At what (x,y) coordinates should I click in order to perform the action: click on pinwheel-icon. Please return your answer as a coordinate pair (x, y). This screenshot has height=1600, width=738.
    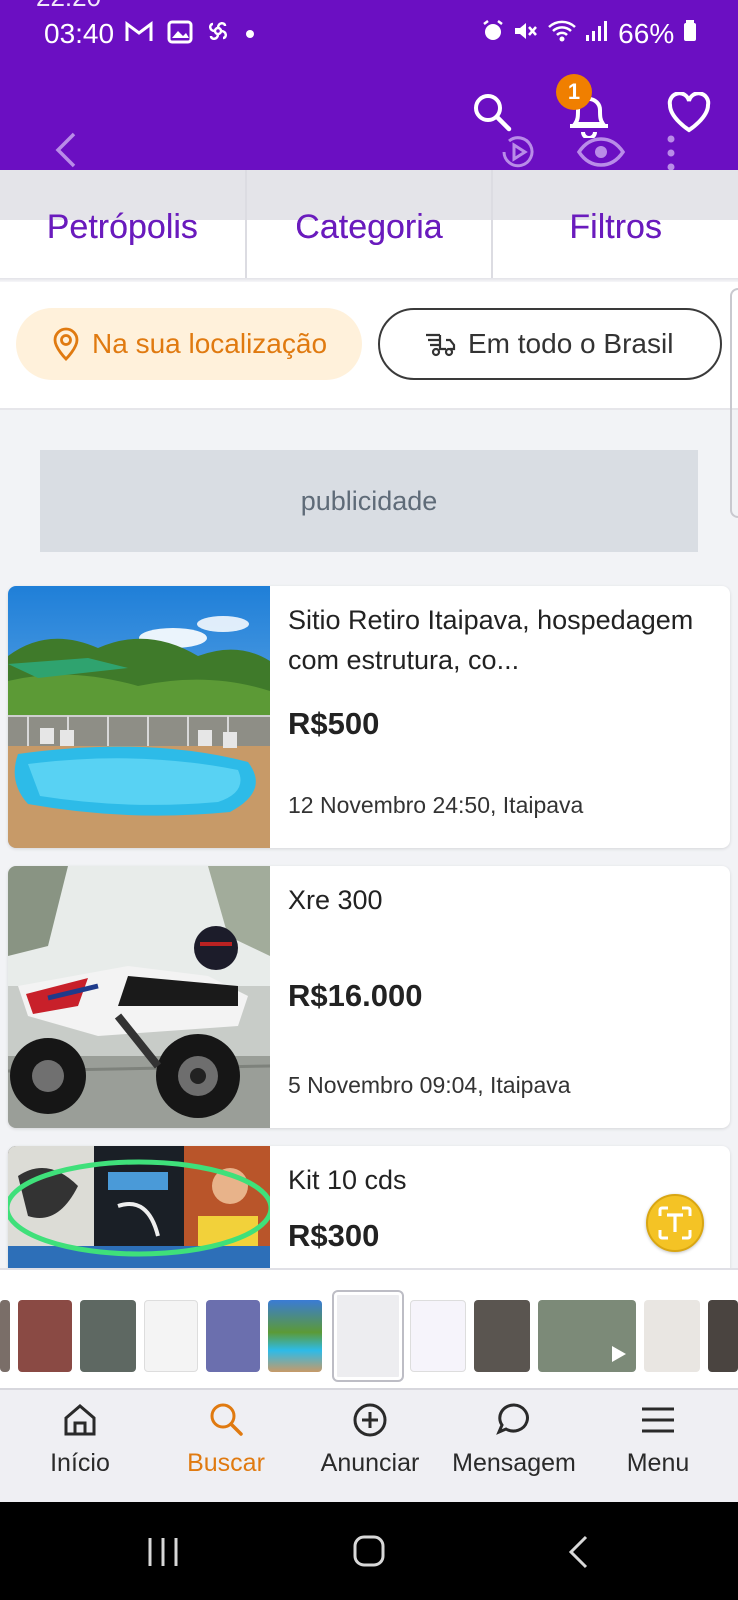
    Looking at the image, I should click on (218, 31).